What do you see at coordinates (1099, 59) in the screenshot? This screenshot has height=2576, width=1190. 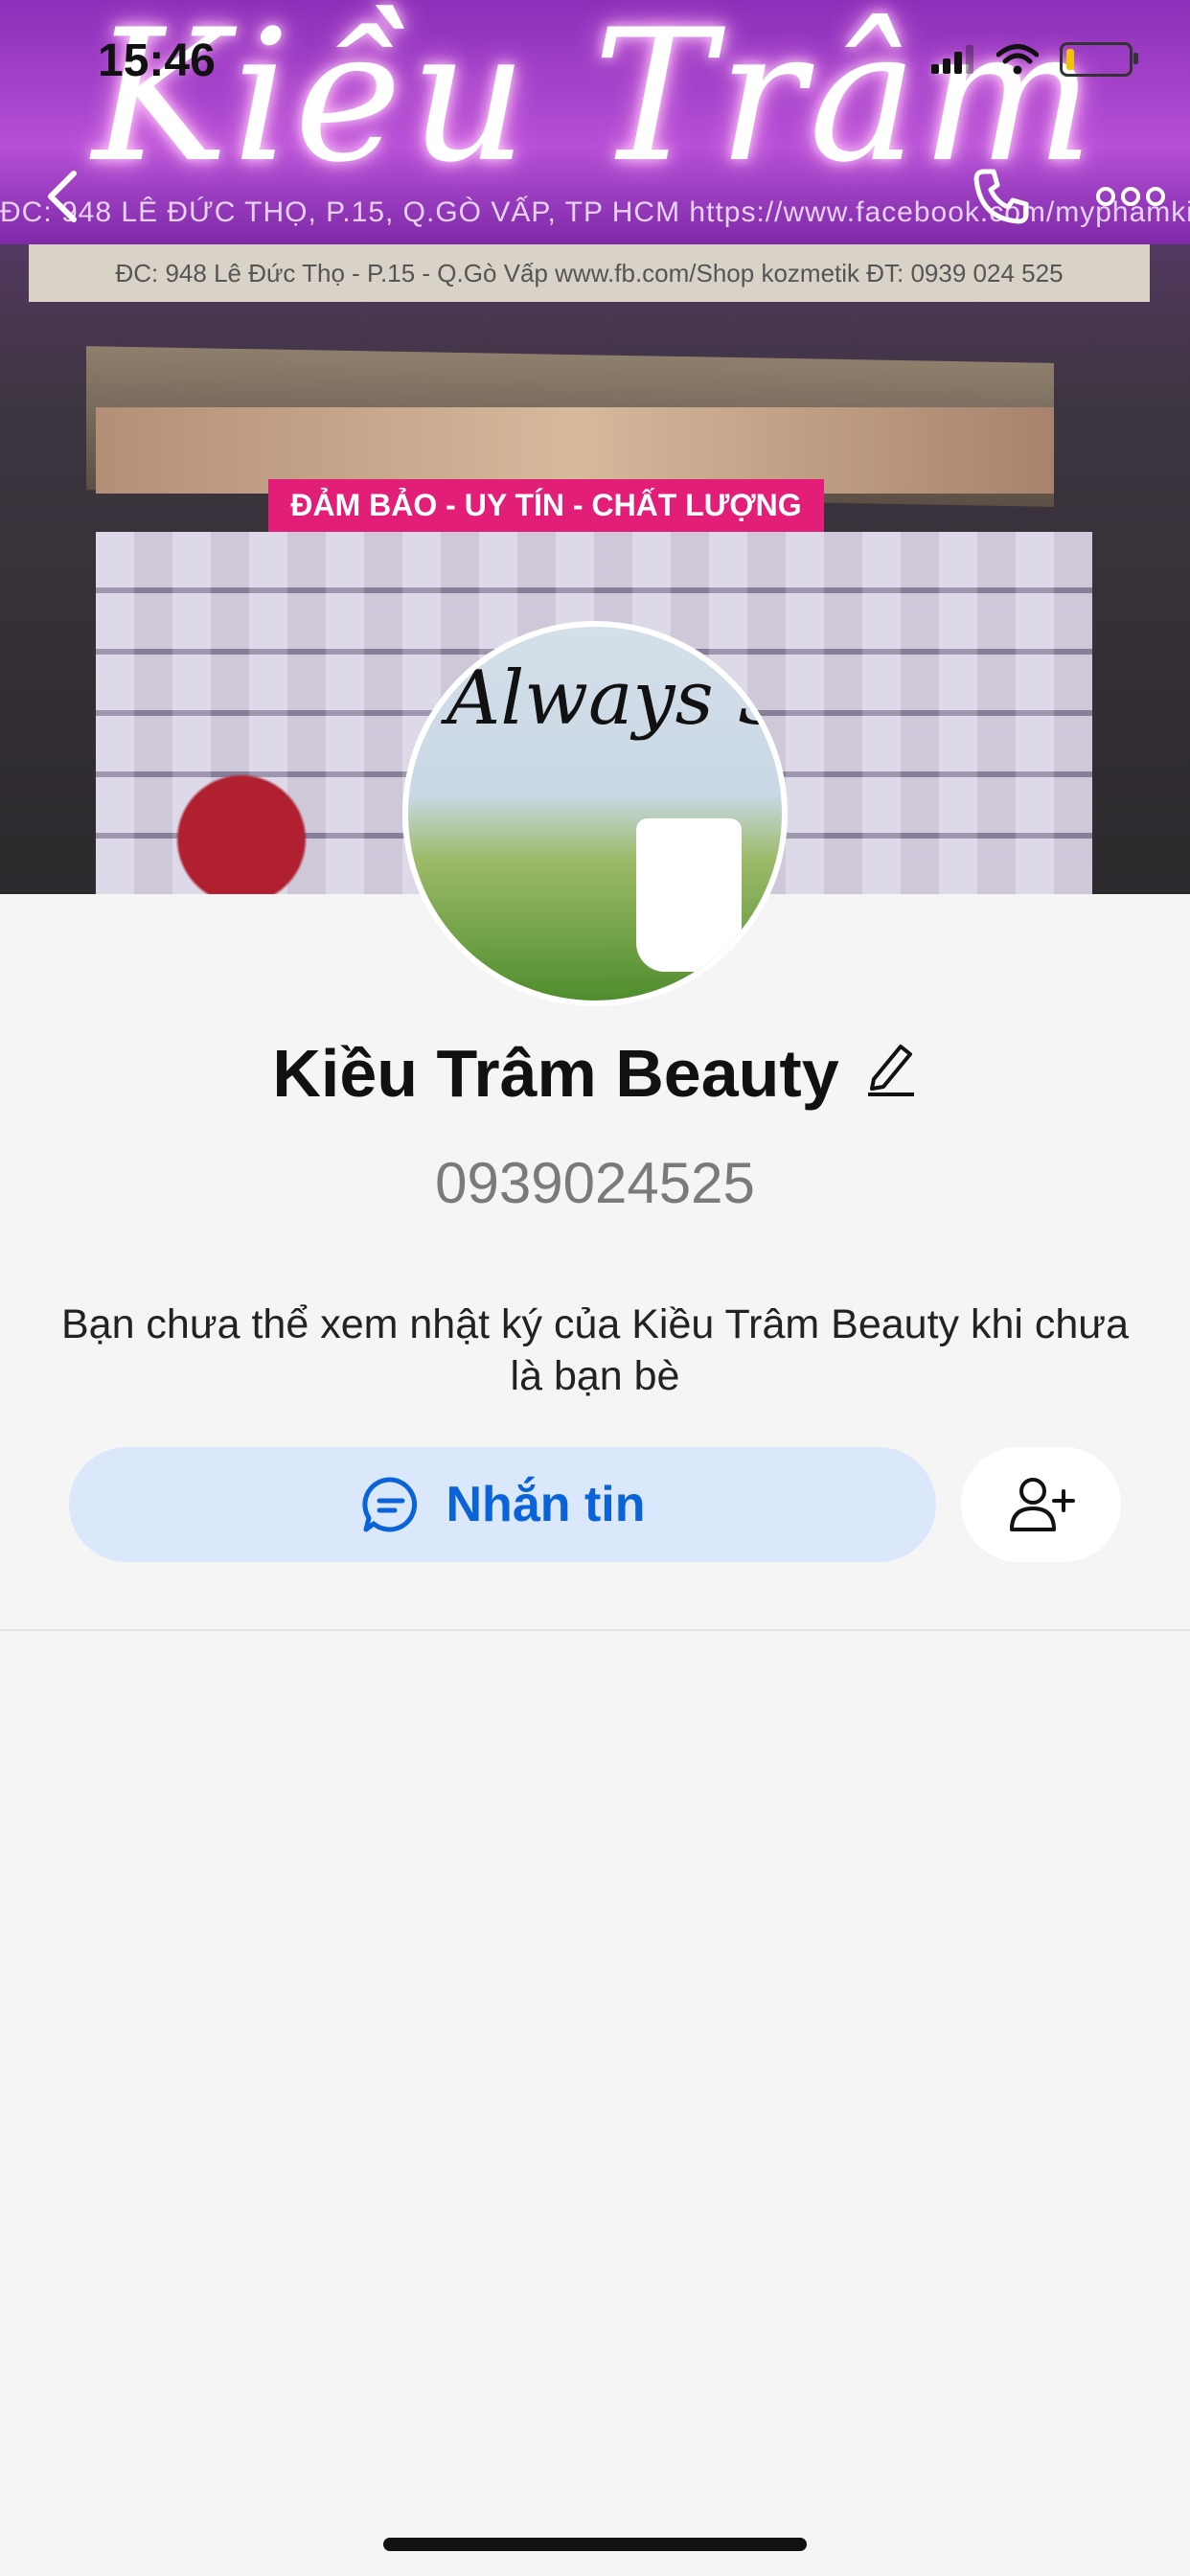 I see `battery-icon` at bounding box center [1099, 59].